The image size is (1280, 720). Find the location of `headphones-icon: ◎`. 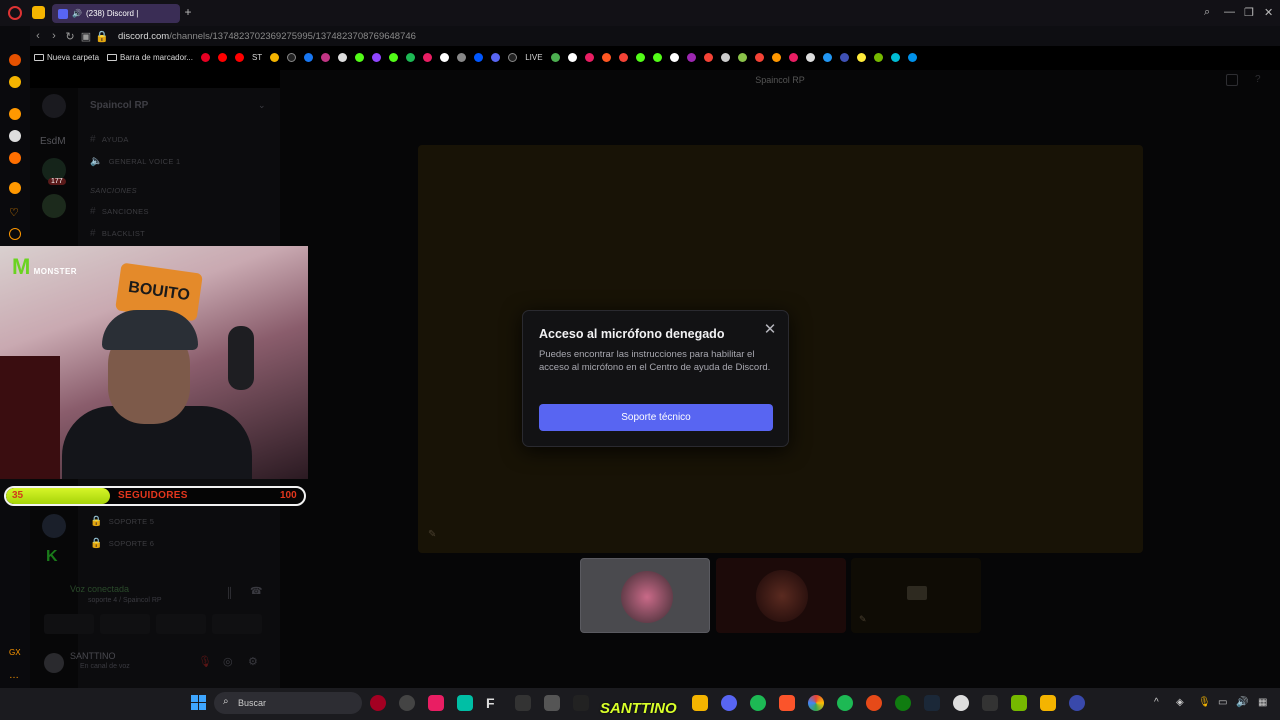

headphones-icon: ◎ is located at coordinates (228, 661).